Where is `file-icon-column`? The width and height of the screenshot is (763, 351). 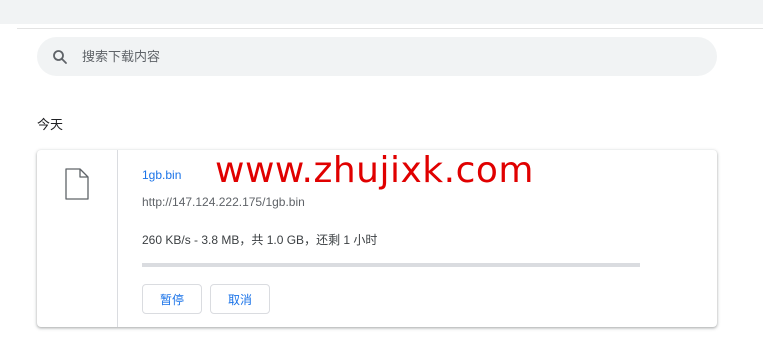
file-icon-column is located at coordinates (77, 238).